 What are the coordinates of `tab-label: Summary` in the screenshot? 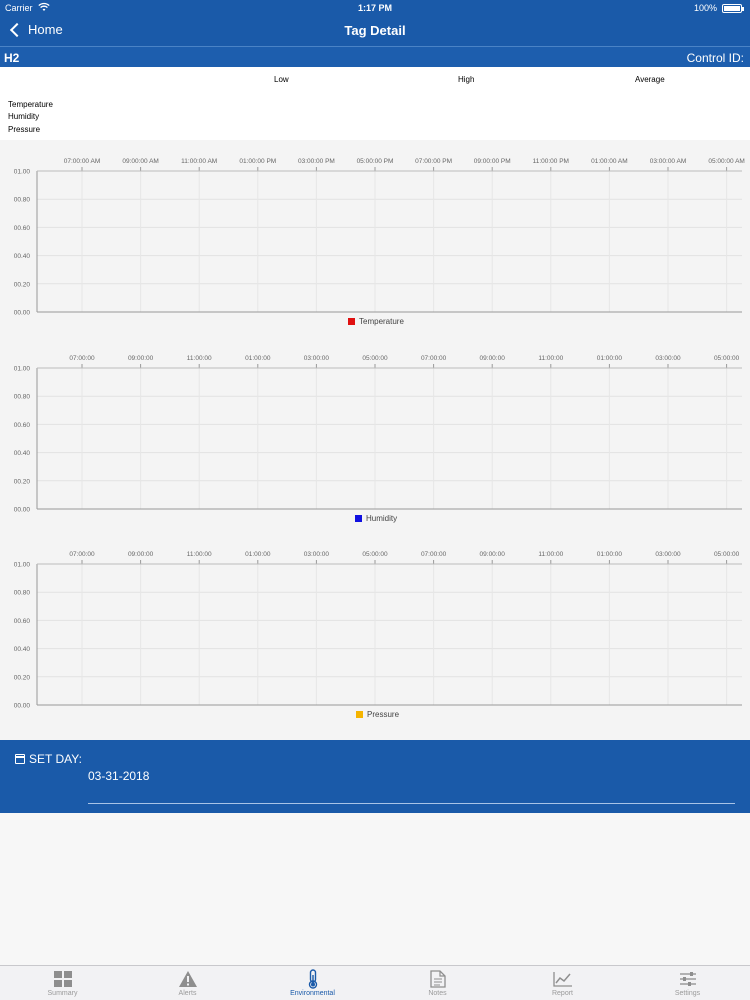 It's located at (62, 993).